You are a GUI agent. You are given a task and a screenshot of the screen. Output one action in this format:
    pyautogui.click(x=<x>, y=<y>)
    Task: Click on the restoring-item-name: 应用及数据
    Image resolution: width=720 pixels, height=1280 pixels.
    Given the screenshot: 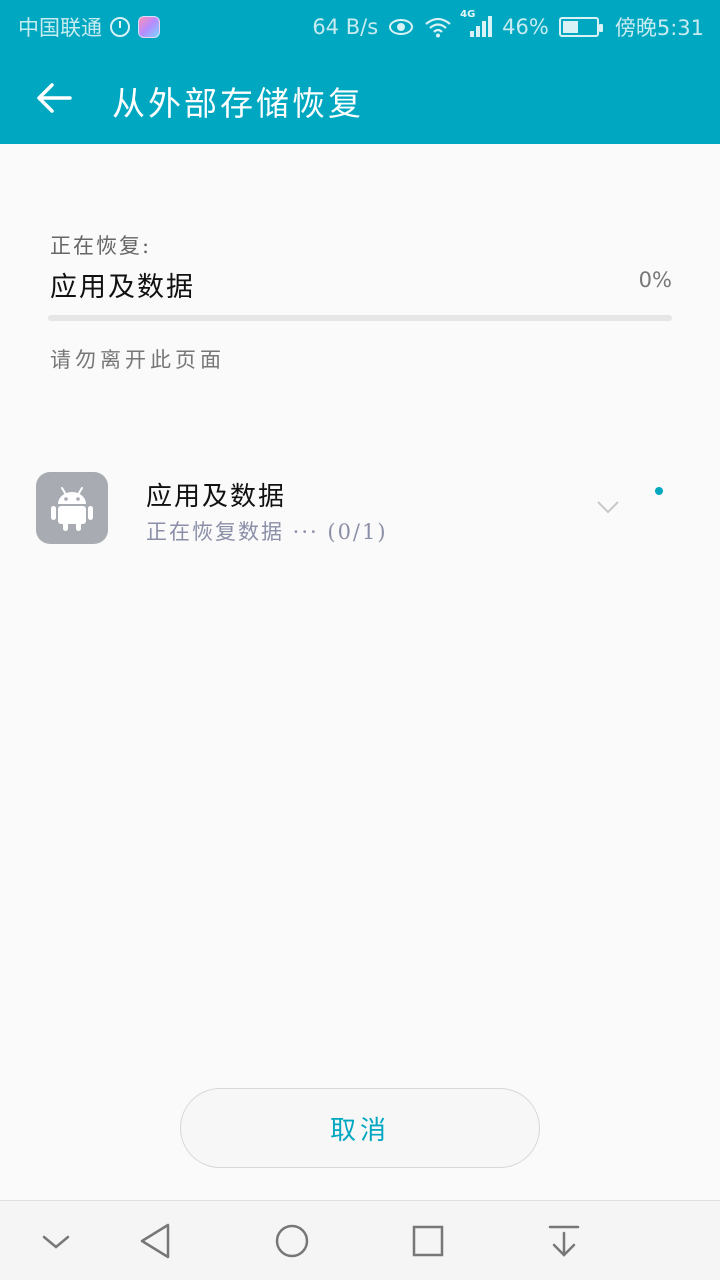 What is the action you would take?
    pyautogui.click(x=122, y=287)
    